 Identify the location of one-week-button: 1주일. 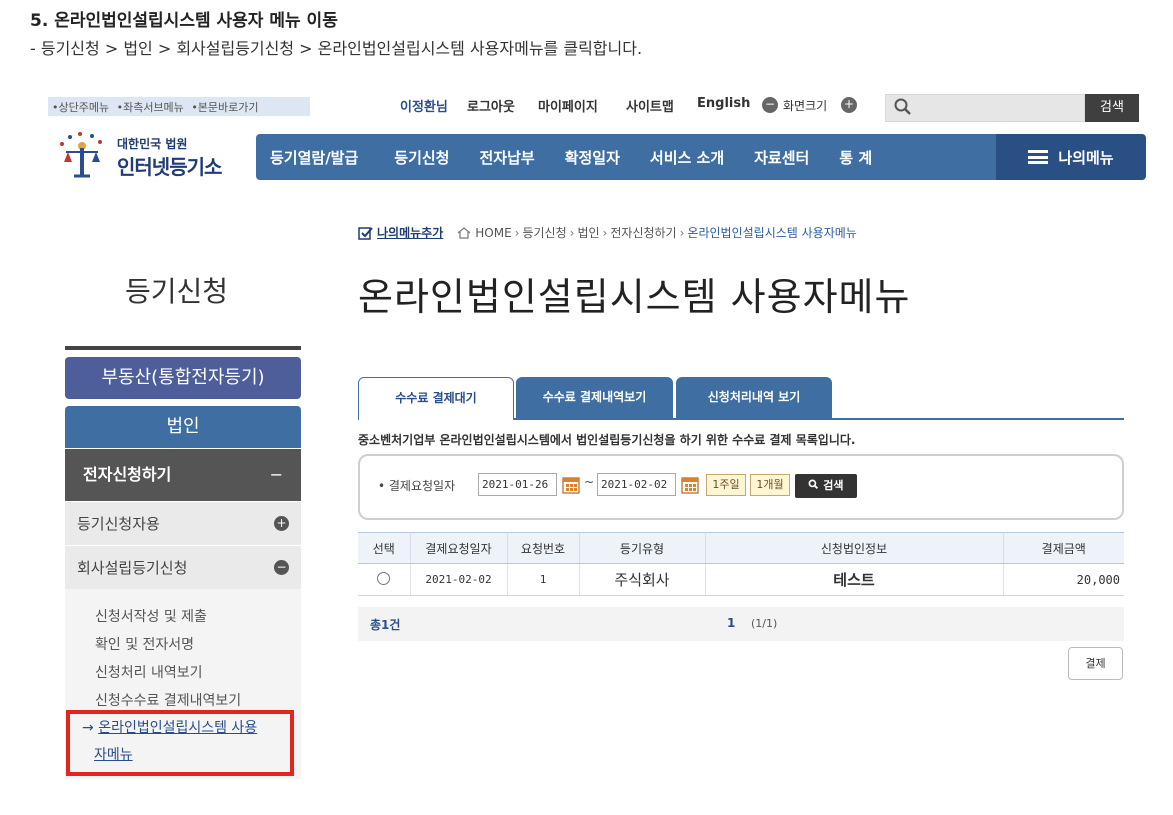
(726, 485).